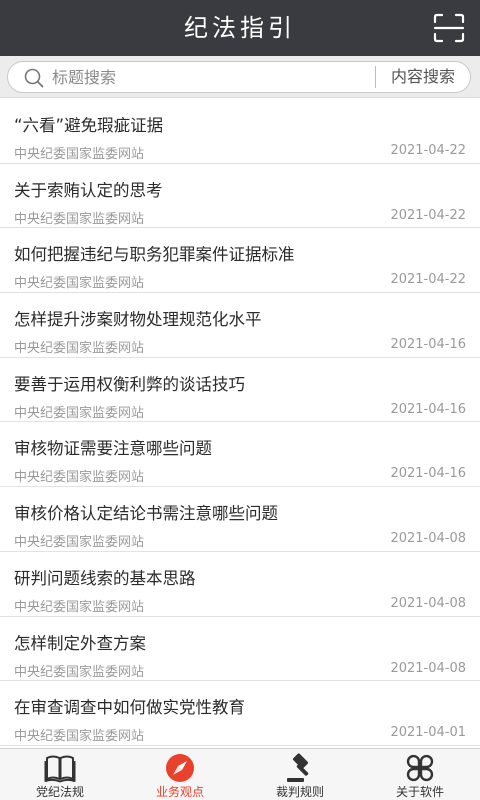  I want to click on list-item: 关于索贿认定的思考 中央纪委国家监委网站 2021-04-22, so click(240, 196).